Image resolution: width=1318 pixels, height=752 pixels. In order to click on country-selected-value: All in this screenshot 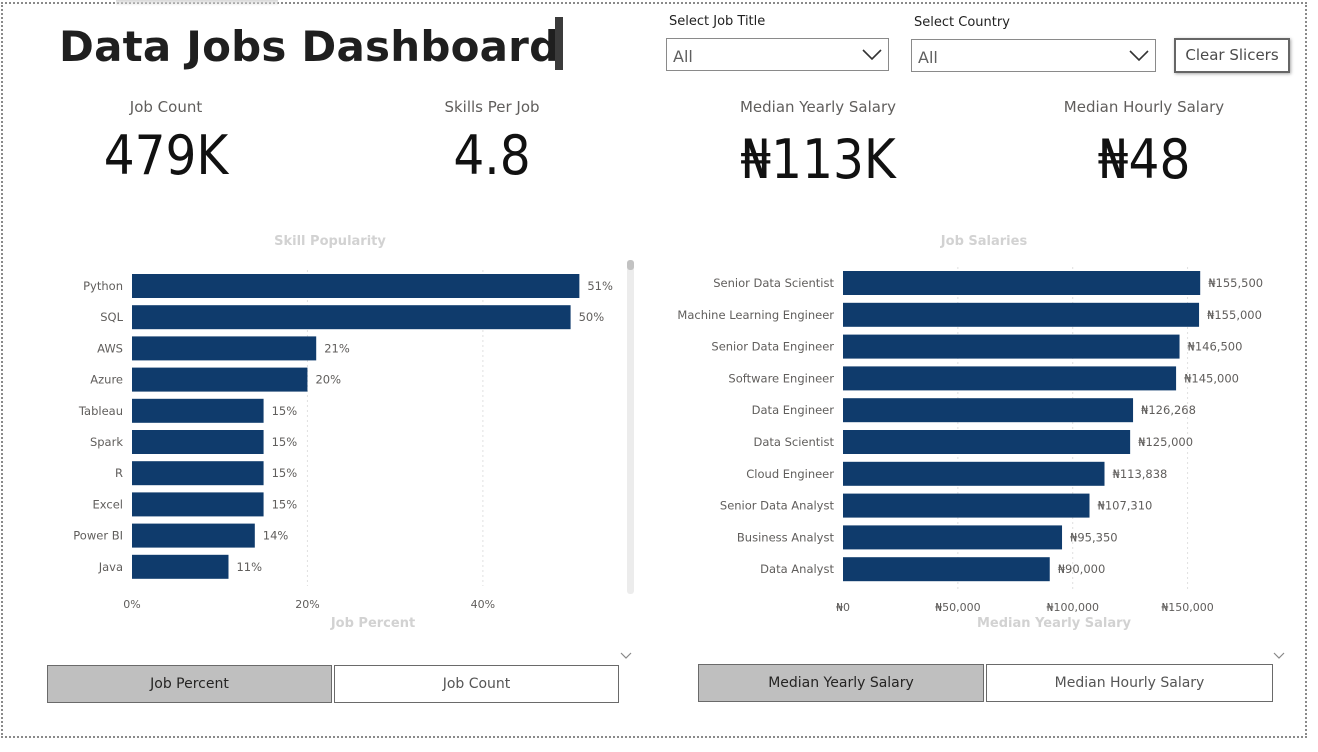, I will do `click(928, 57)`.